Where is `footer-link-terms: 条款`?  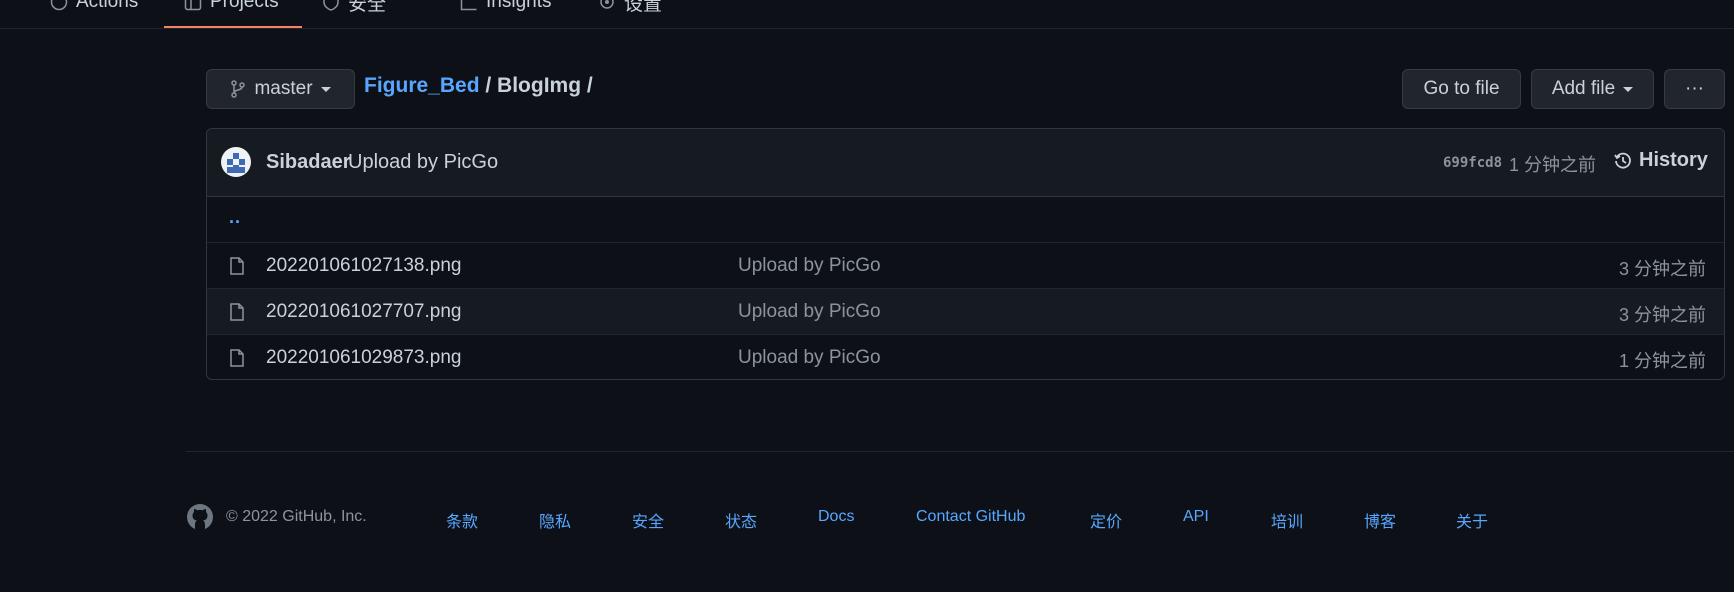 footer-link-terms: 条款 is located at coordinates (462, 520).